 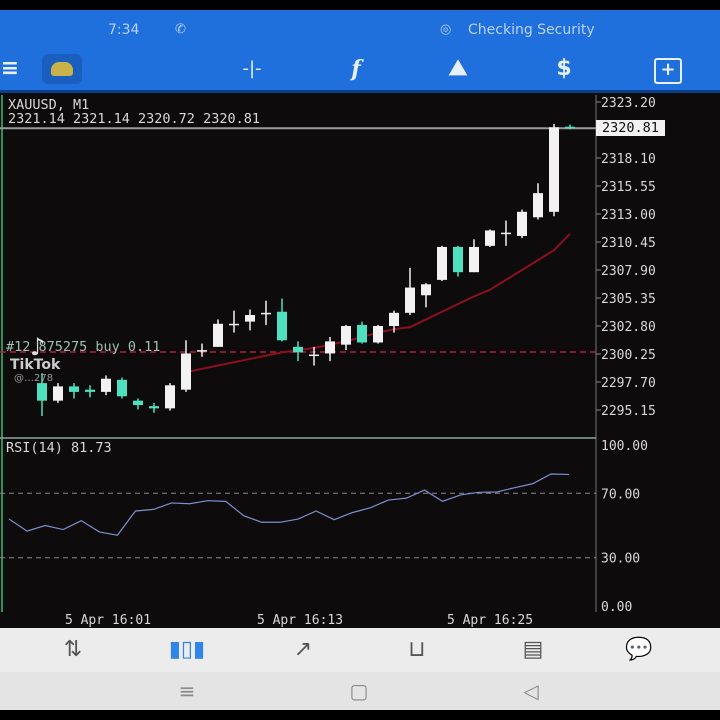 I want to click on current-price-label: 2320.81, so click(x=630, y=128).